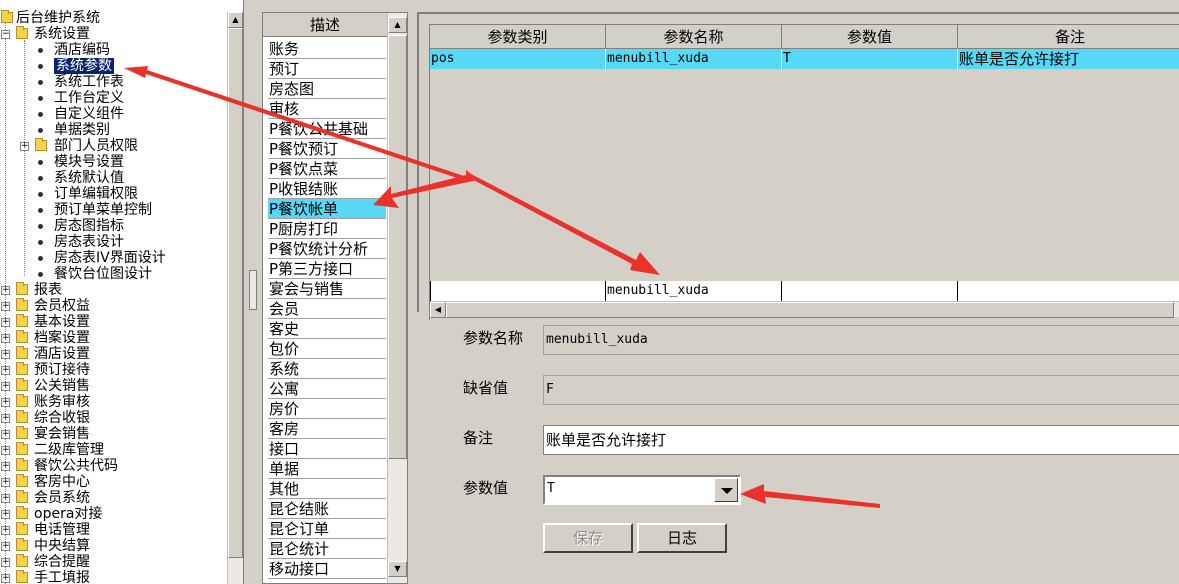  Describe the element at coordinates (588, 538) in the screenshot. I see `save-button: 保存` at that location.